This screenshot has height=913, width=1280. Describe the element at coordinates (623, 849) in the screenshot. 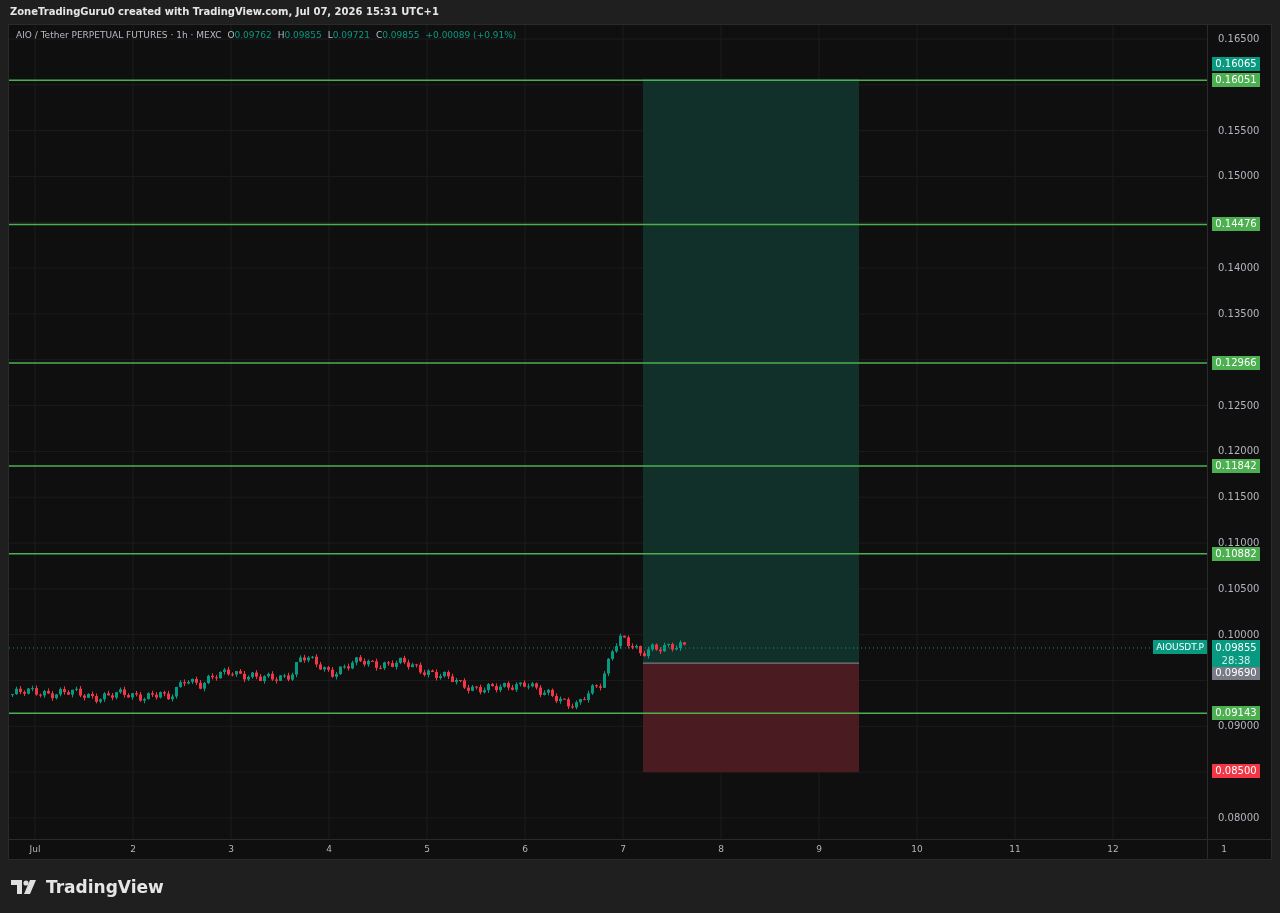

I see `time-label: 7` at that location.